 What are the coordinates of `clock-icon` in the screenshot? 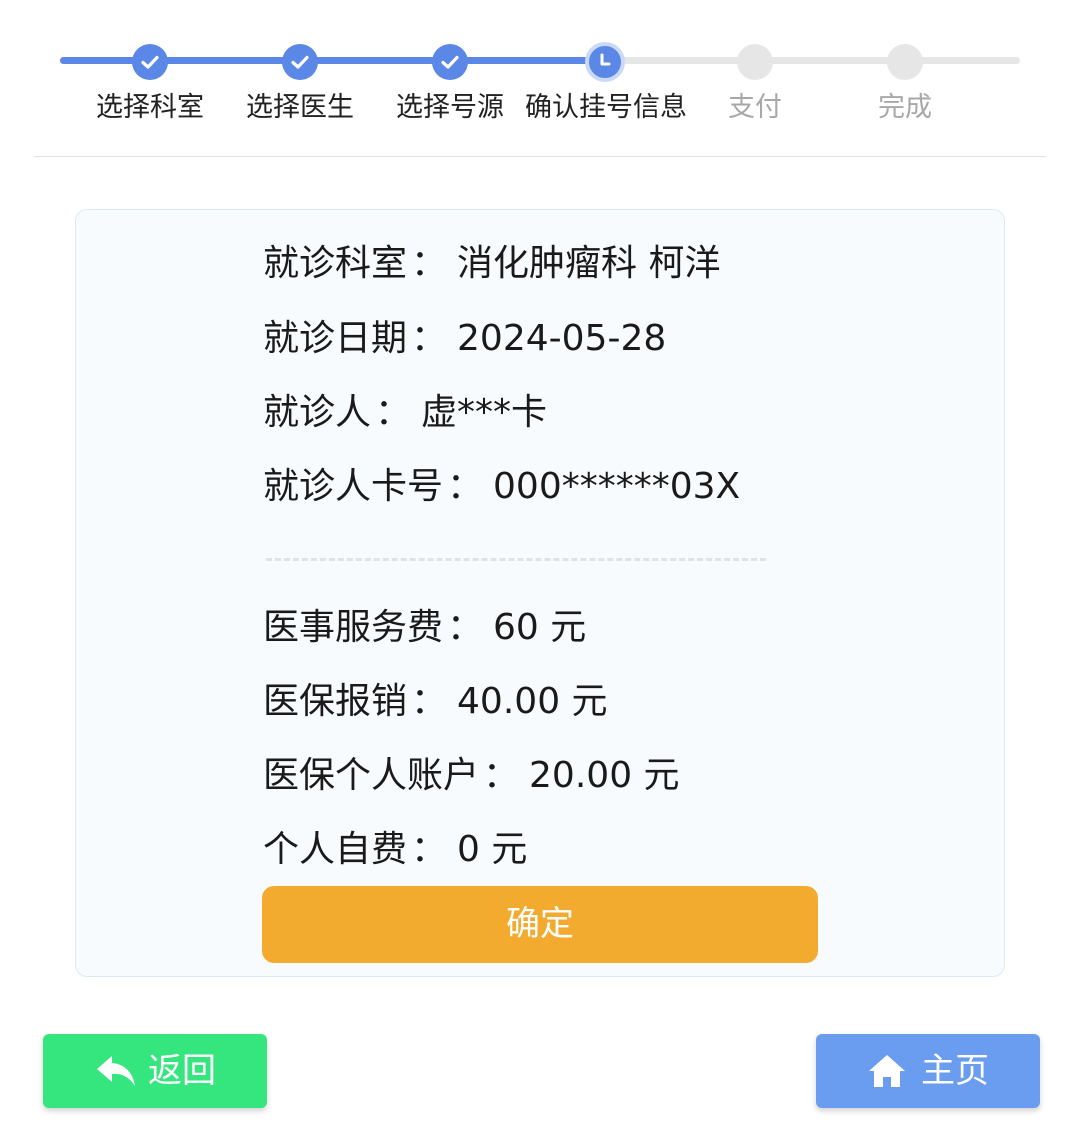 It's located at (605, 62).